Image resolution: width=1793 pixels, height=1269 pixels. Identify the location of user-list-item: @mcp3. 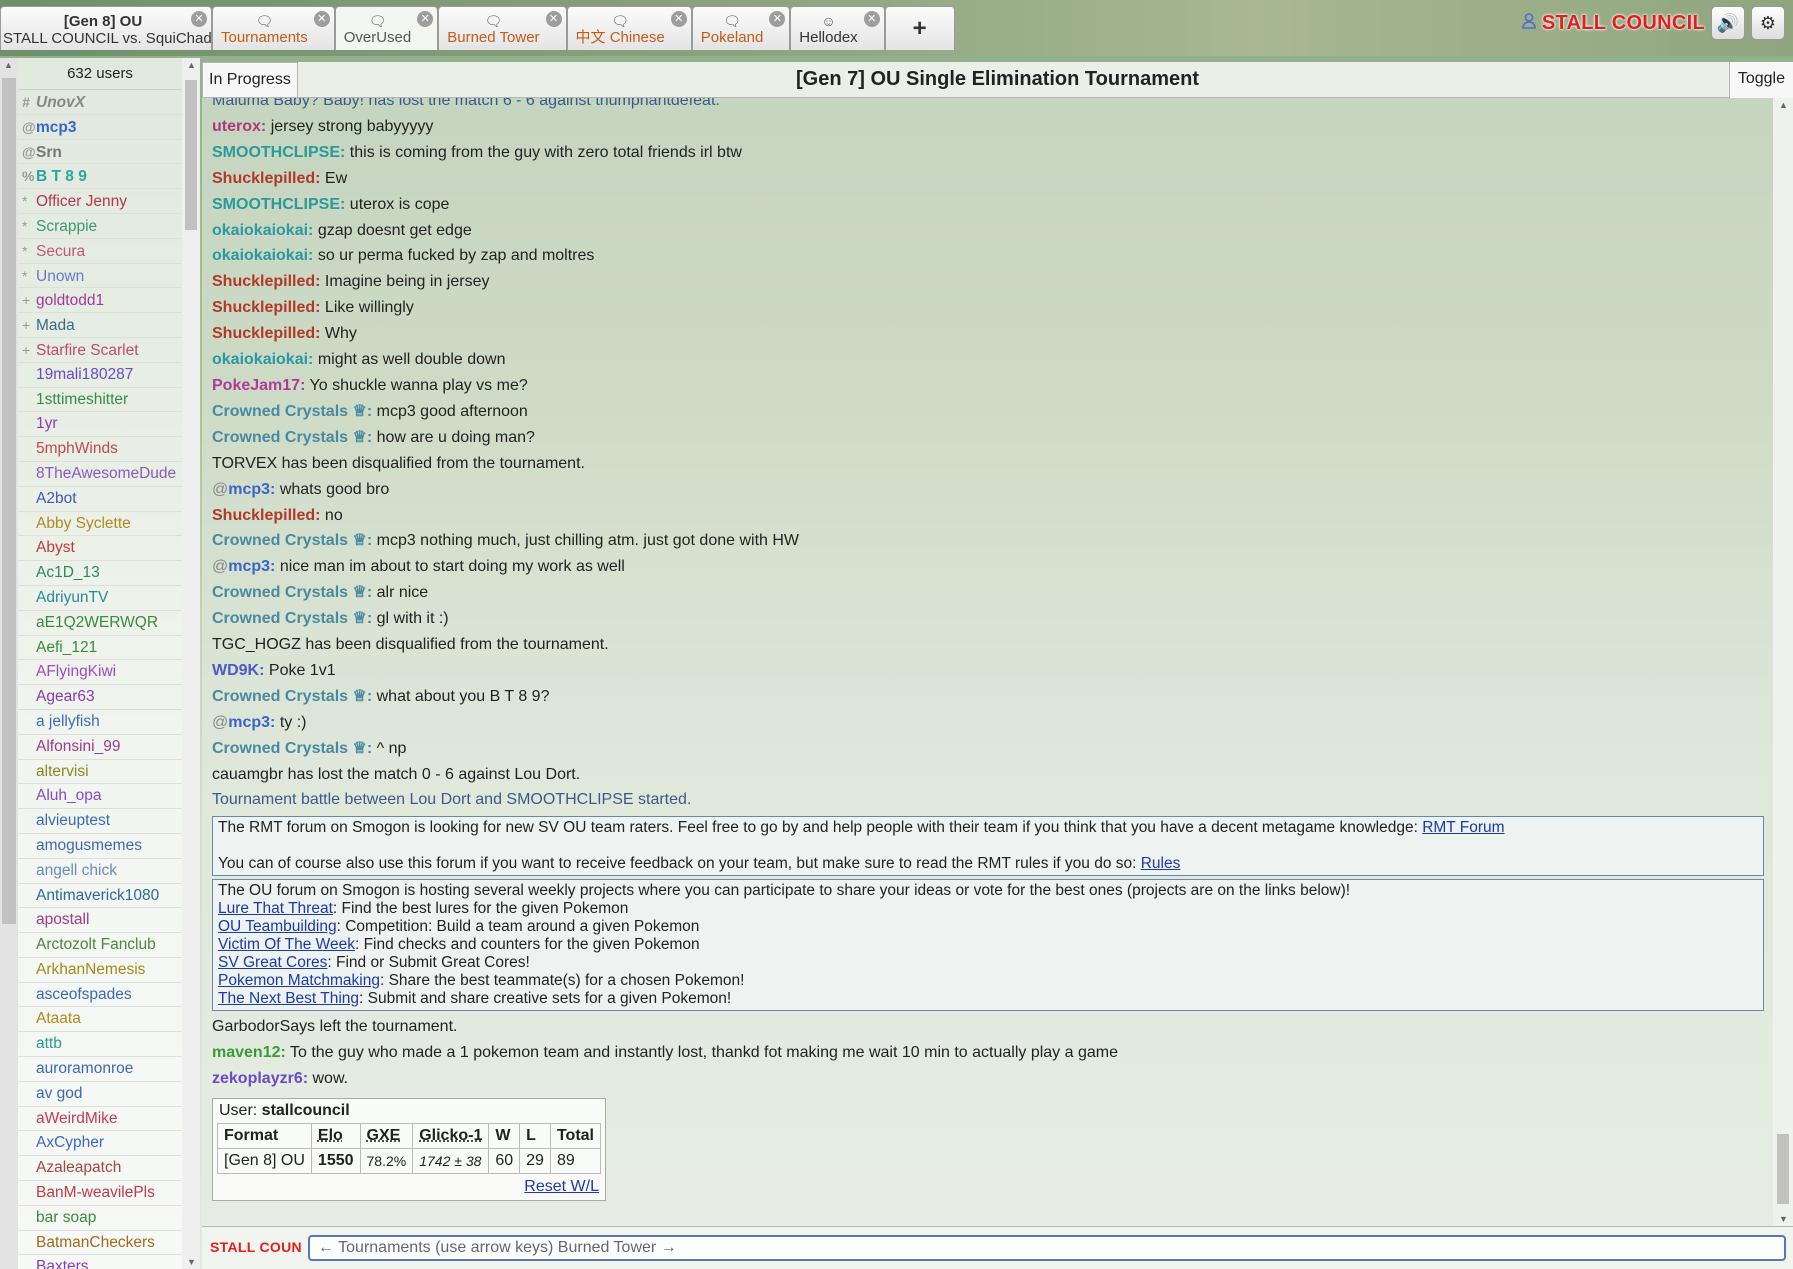
(100, 127).